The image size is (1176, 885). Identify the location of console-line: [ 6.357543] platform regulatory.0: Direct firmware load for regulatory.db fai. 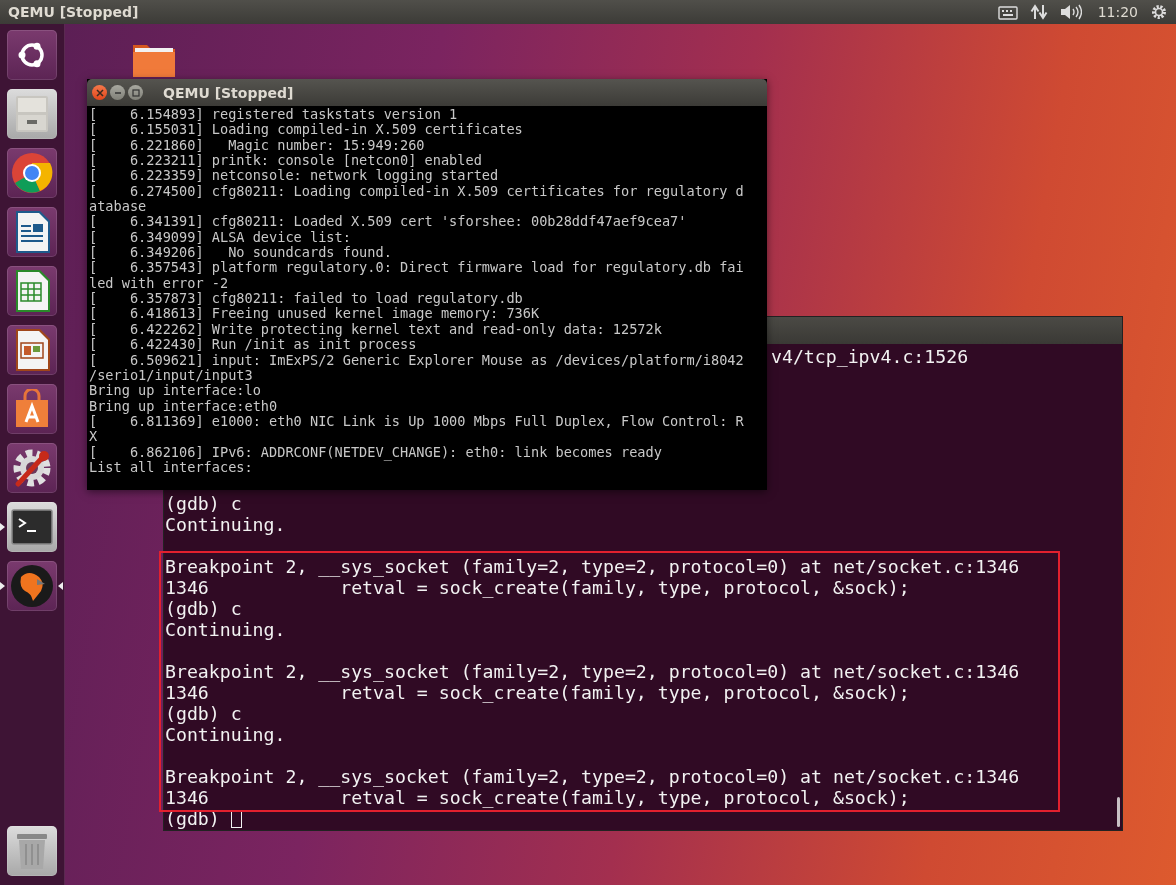
(416, 268).